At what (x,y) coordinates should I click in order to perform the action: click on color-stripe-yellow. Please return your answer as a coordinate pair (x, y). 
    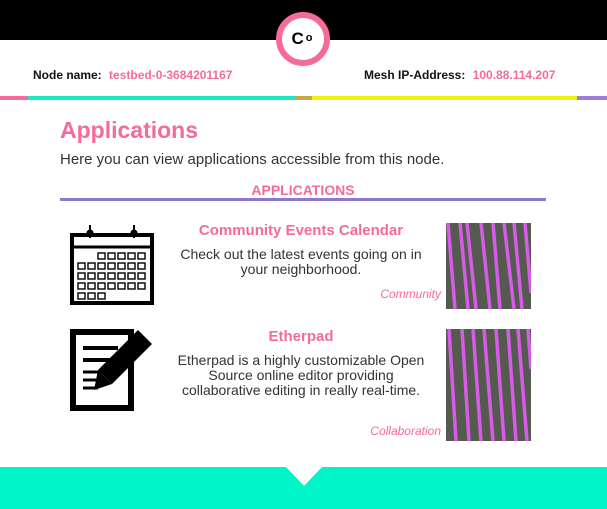
    Looking at the image, I should click on (444, 98).